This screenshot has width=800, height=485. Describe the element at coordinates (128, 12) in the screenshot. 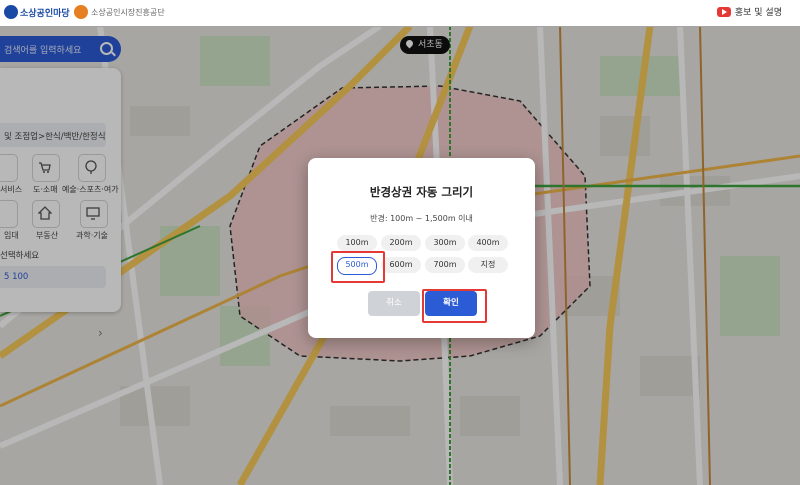

I see `agency-name: 소상공인시장진흥공단` at that location.